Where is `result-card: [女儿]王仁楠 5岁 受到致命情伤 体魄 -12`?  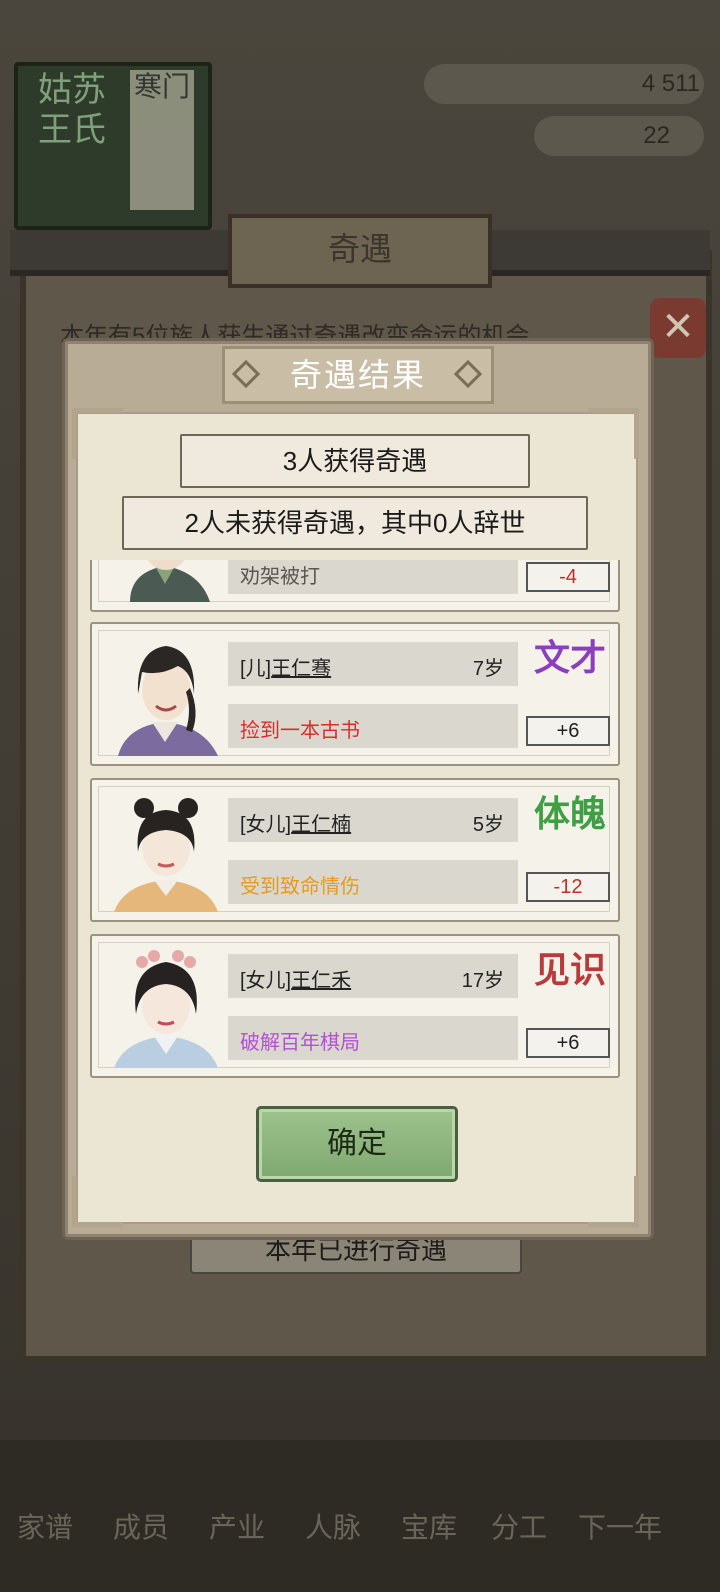 result-card: [女儿]王仁楠 5岁 受到致命情伤 体魄 -12 is located at coordinates (355, 850).